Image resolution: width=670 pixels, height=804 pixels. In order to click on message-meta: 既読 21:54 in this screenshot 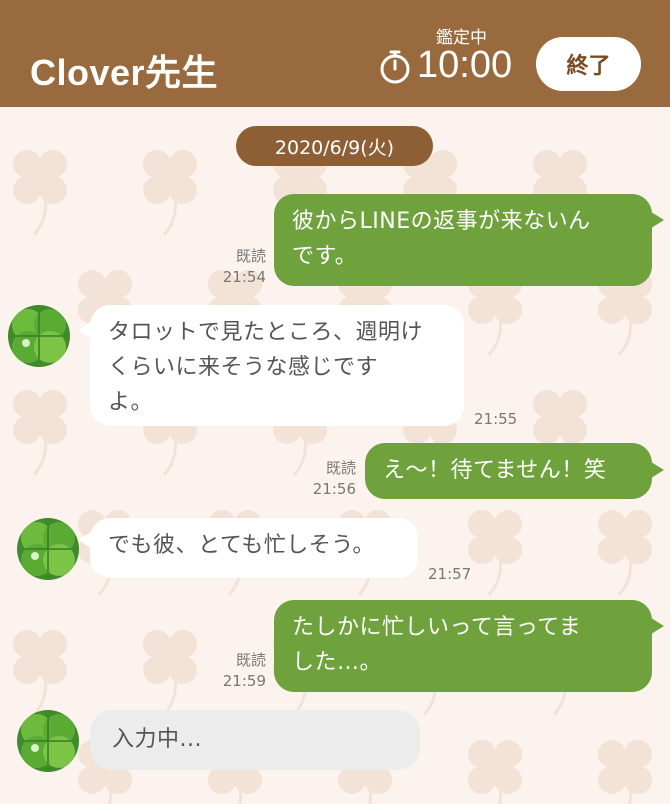, I will do `click(233, 267)`.